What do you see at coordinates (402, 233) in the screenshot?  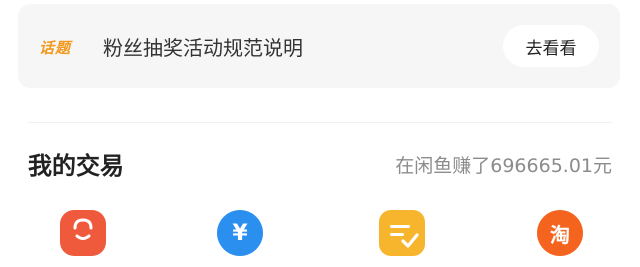 I see `document-check-icon` at bounding box center [402, 233].